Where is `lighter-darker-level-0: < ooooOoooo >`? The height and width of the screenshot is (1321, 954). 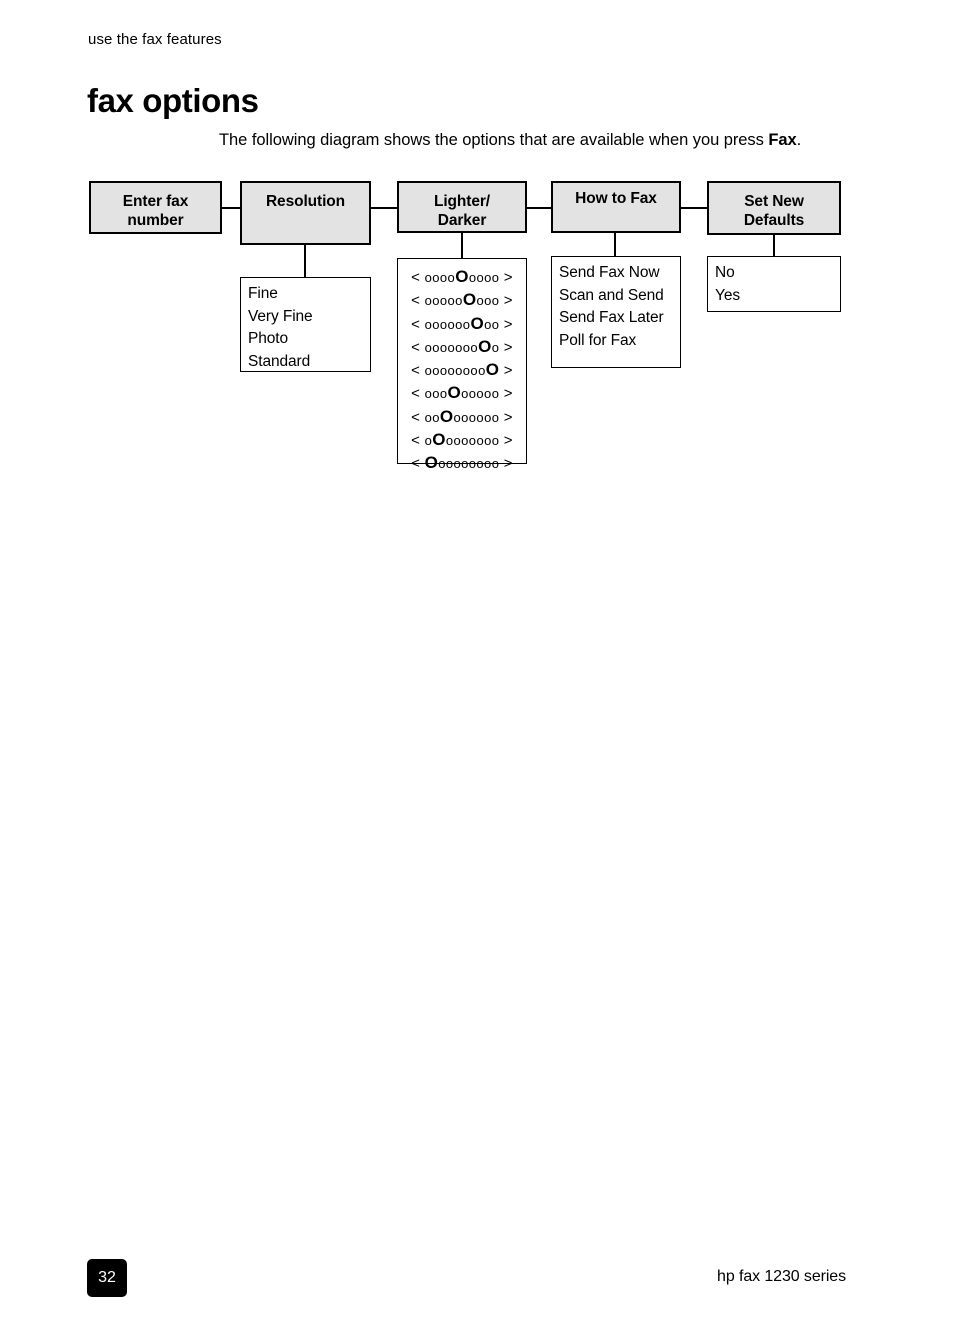 lighter-darker-level-0: < ooooOoooo > is located at coordinates (462, 277).